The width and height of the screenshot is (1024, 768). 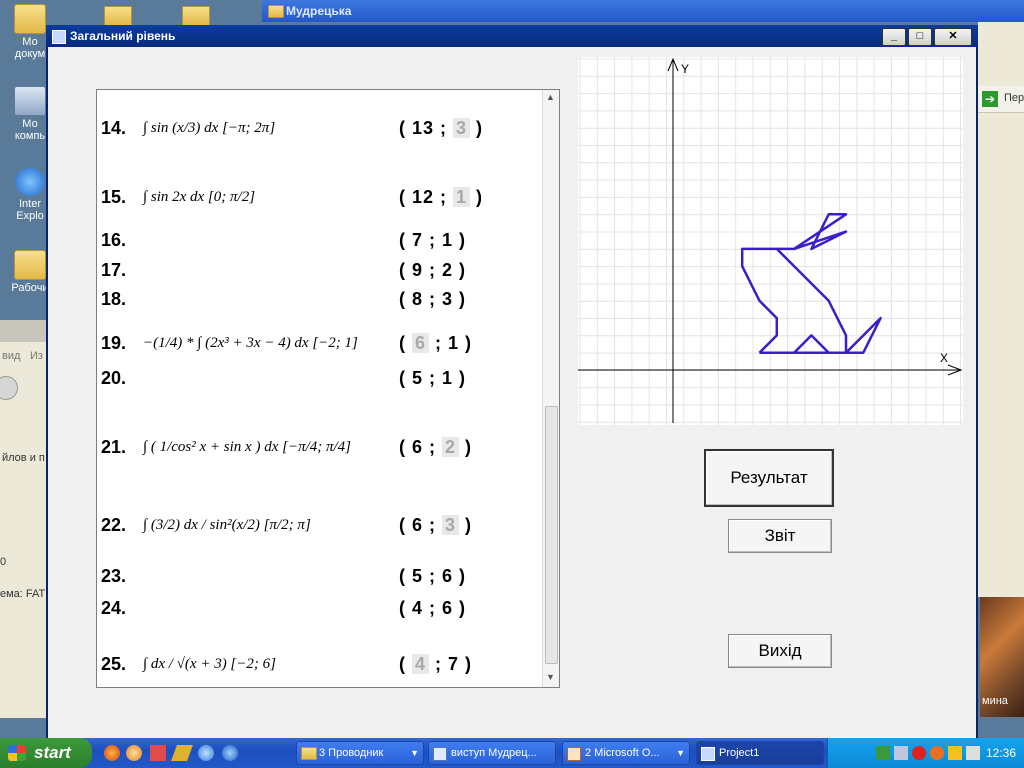 What do you see at coordinates (114, 576) in the screenshot?
I see `item-number: 23.` at bounding box center [114, 576].